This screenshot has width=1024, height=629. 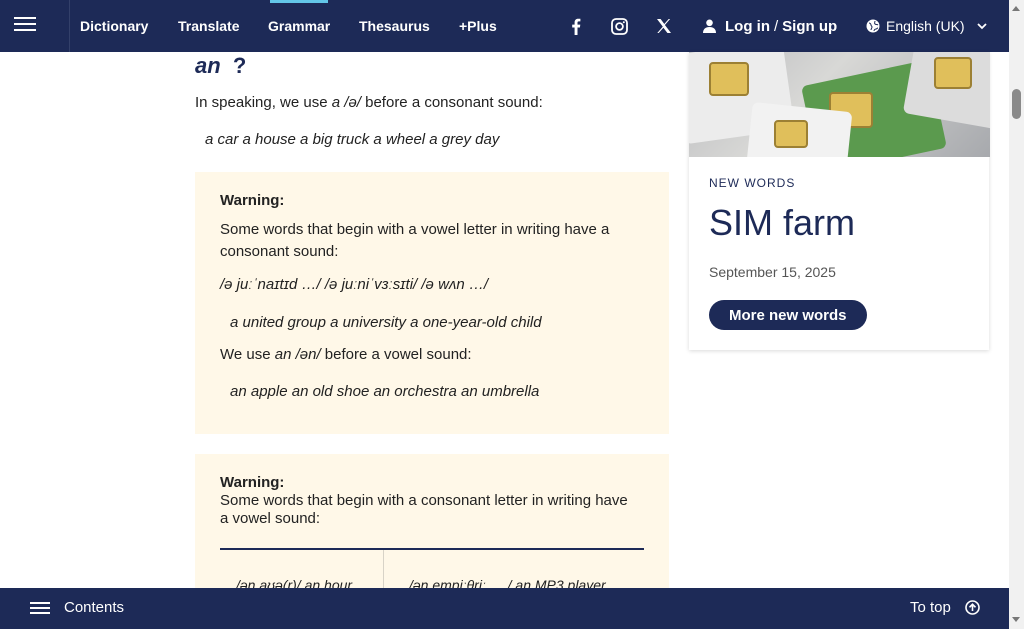 What do you see at coordinates (263, 102) in the screenshot?
I see `speaking-text-pre: In speaking, we use` at bounding box center [263, 102].